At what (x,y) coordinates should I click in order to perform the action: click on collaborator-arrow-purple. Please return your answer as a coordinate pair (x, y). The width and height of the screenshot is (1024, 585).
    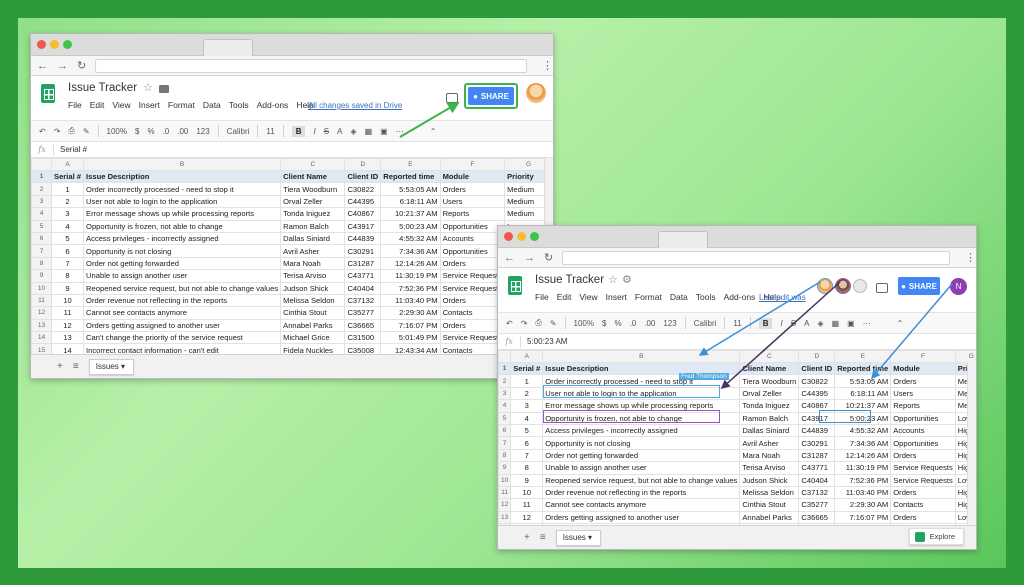
    Looking at the image, I should click on (780, 335).